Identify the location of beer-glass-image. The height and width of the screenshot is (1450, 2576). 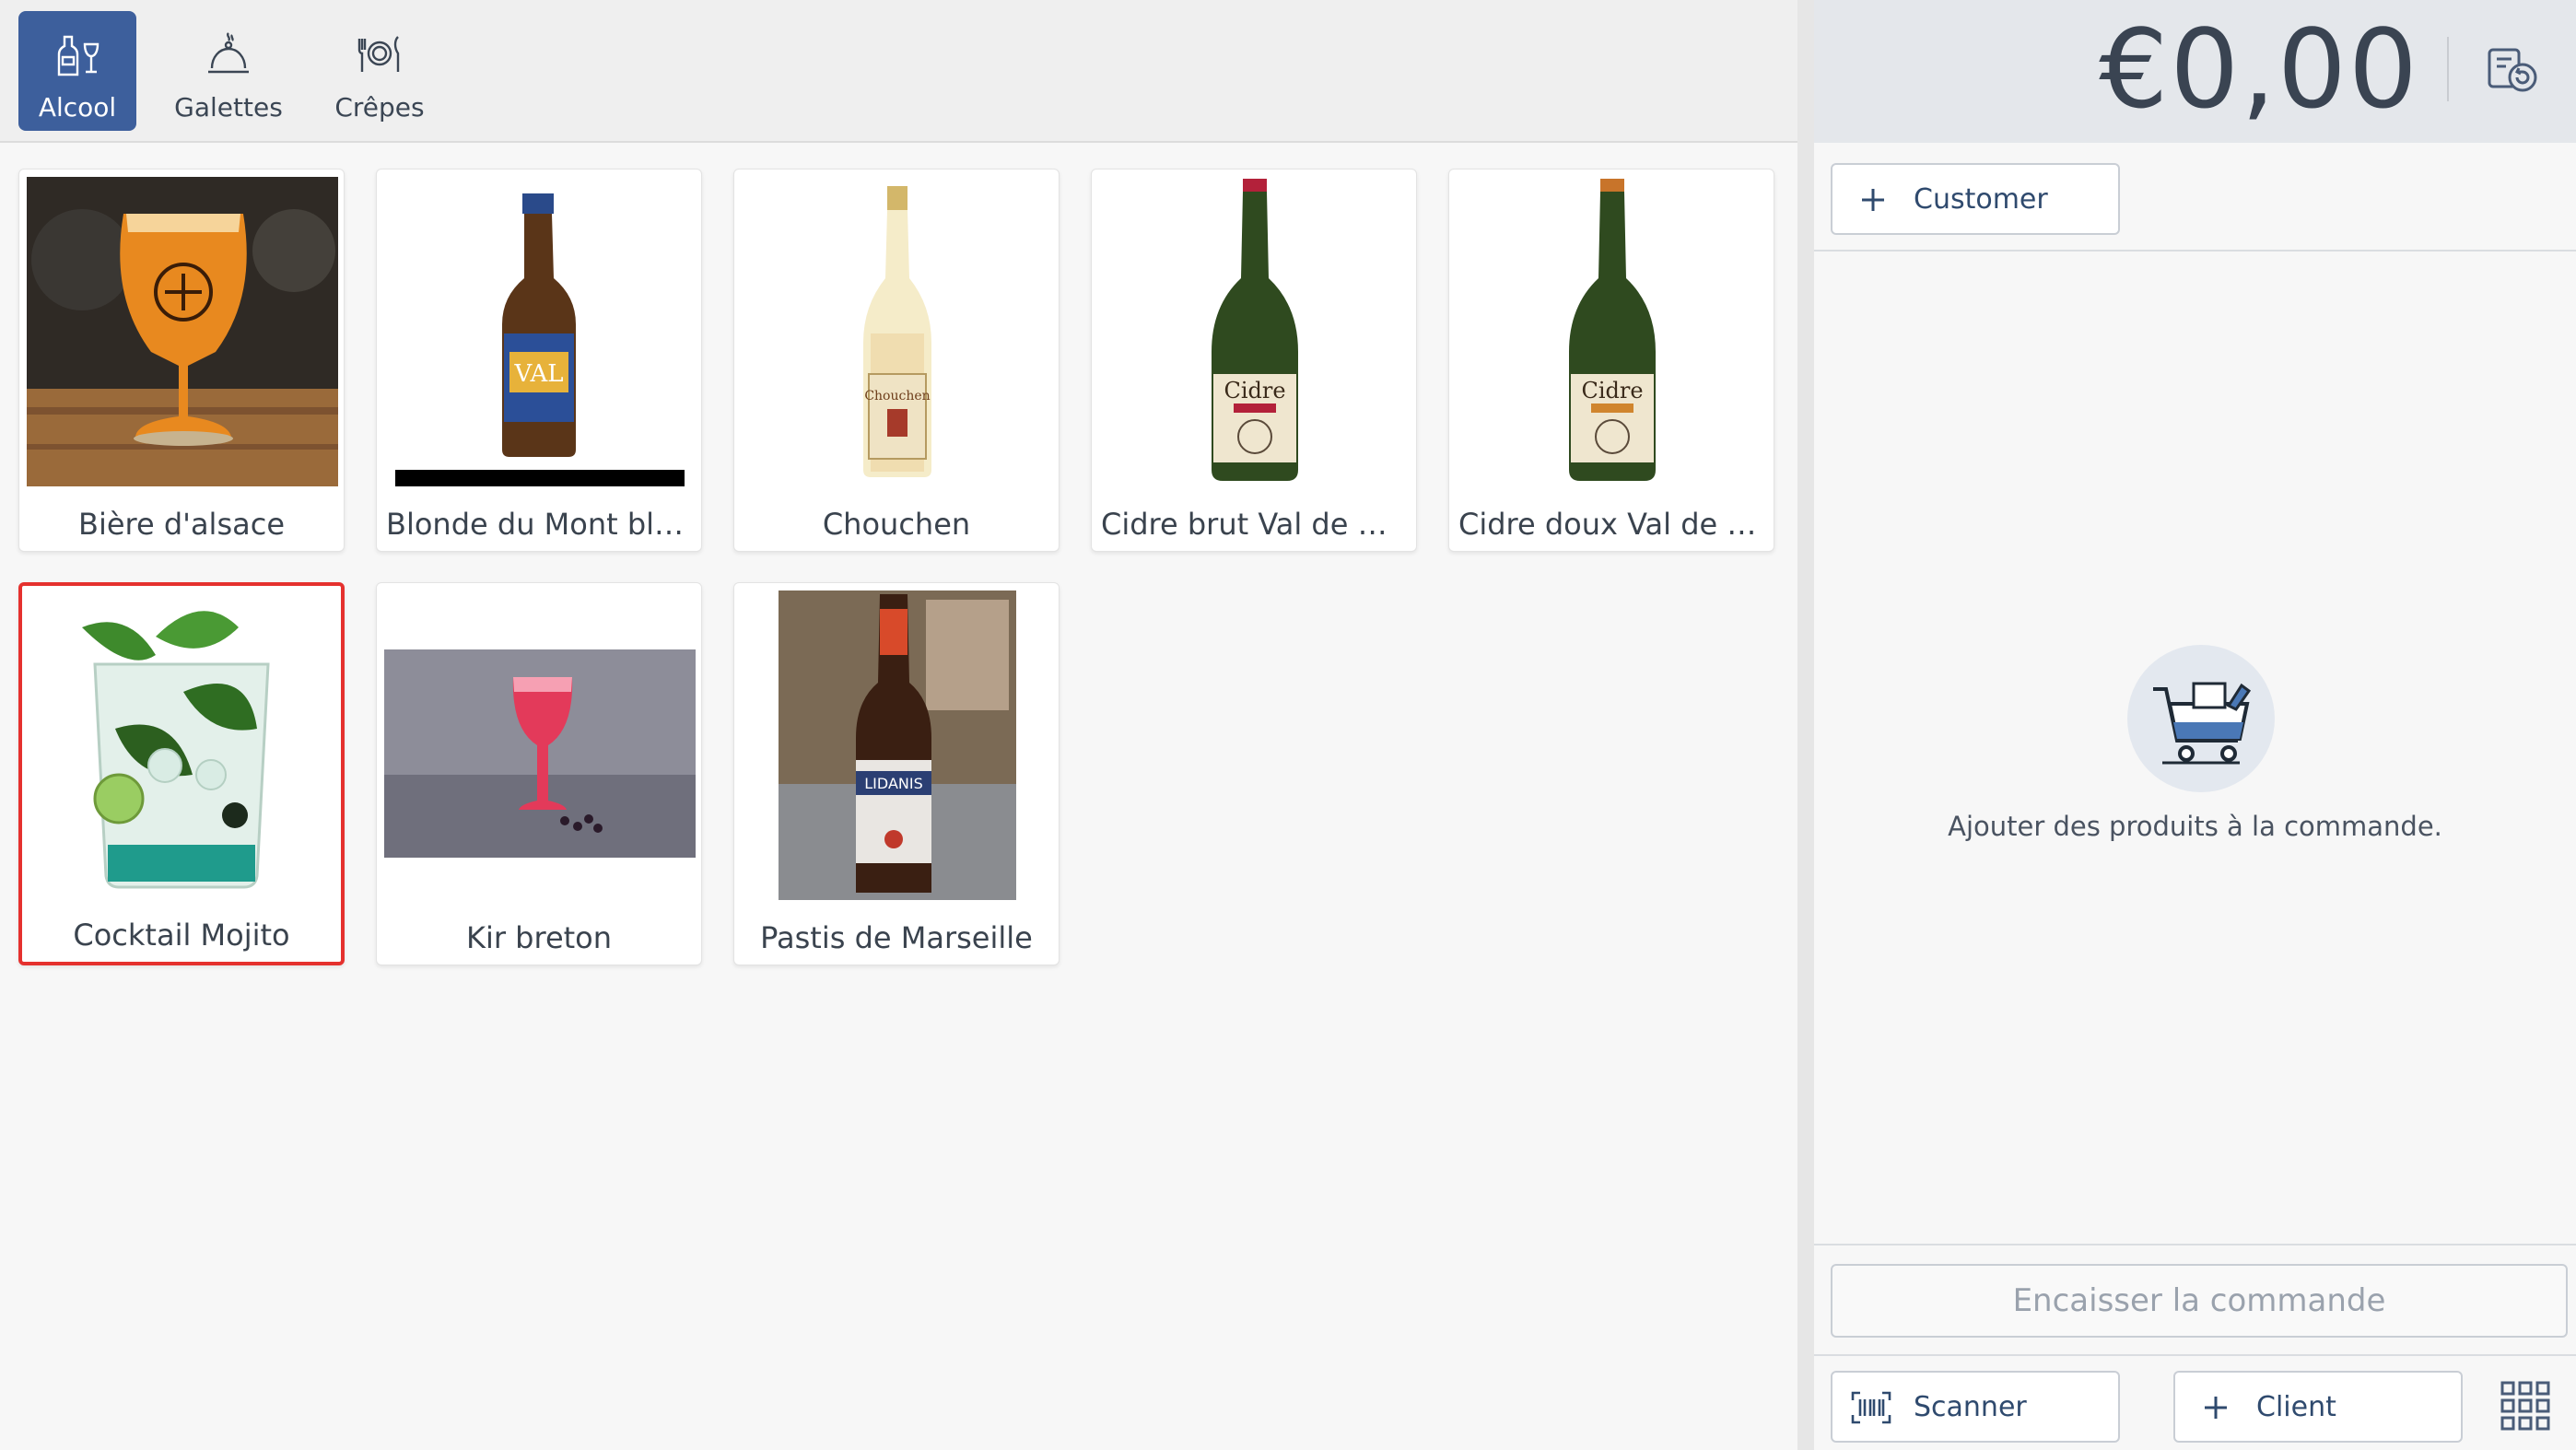
(182, 331).